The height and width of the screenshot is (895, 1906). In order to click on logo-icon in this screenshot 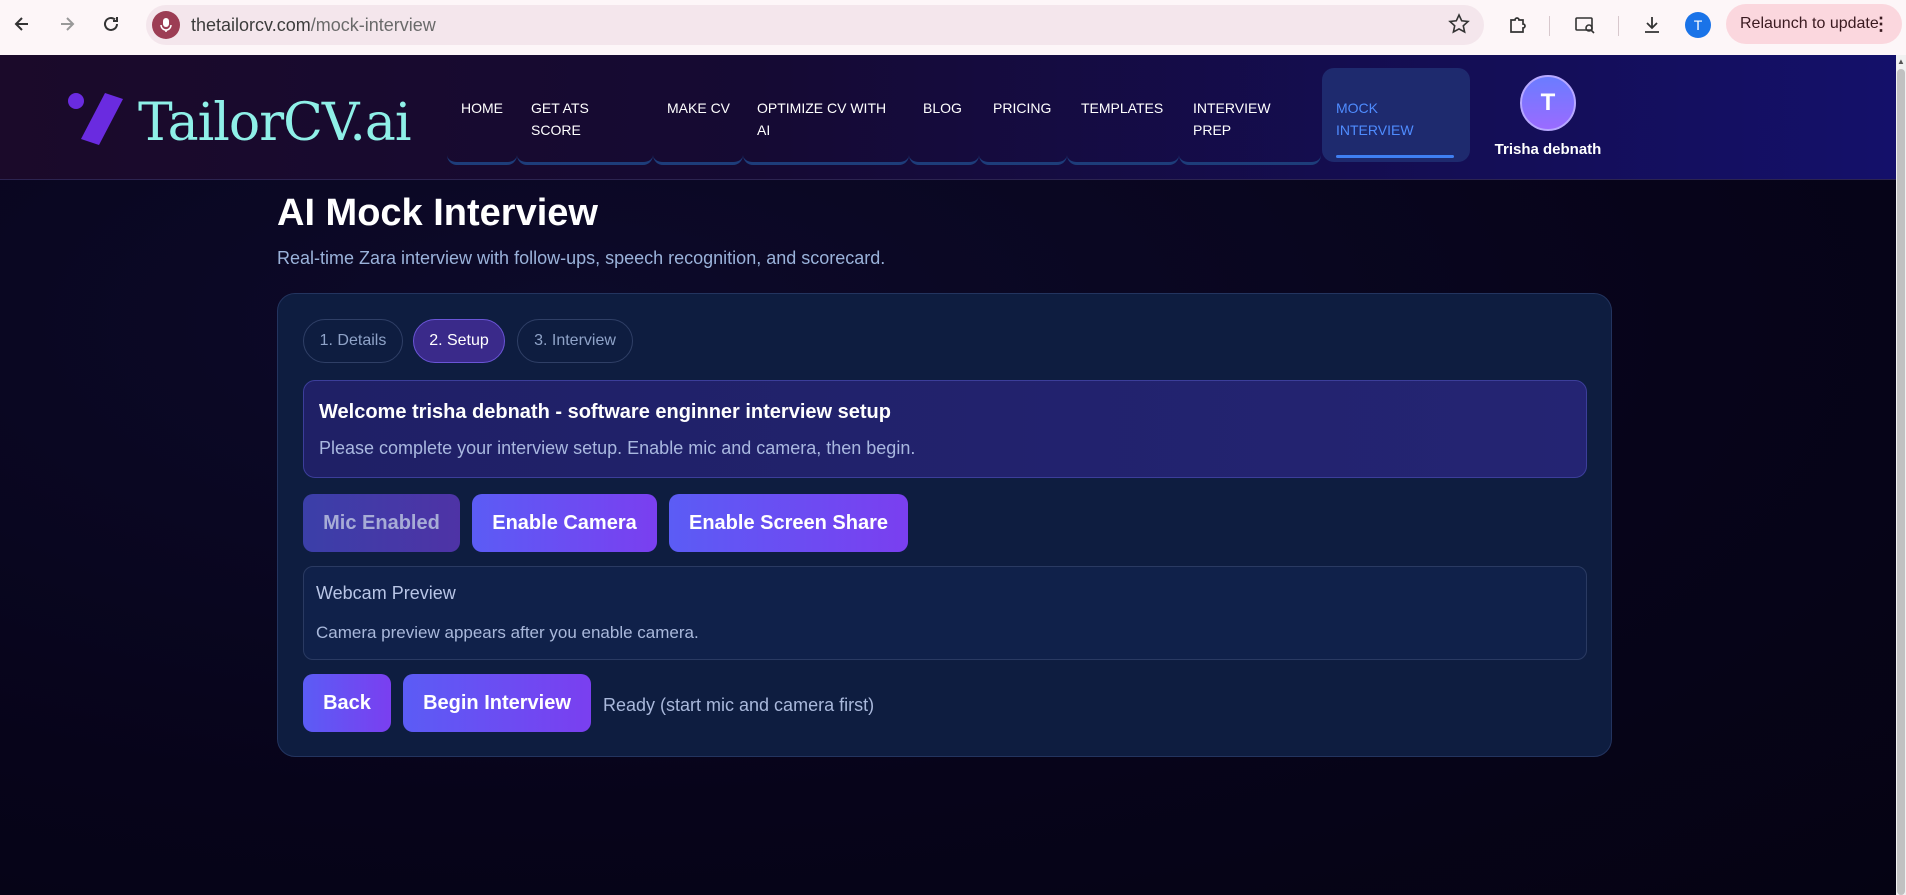, I will do `click(97, 117)`.